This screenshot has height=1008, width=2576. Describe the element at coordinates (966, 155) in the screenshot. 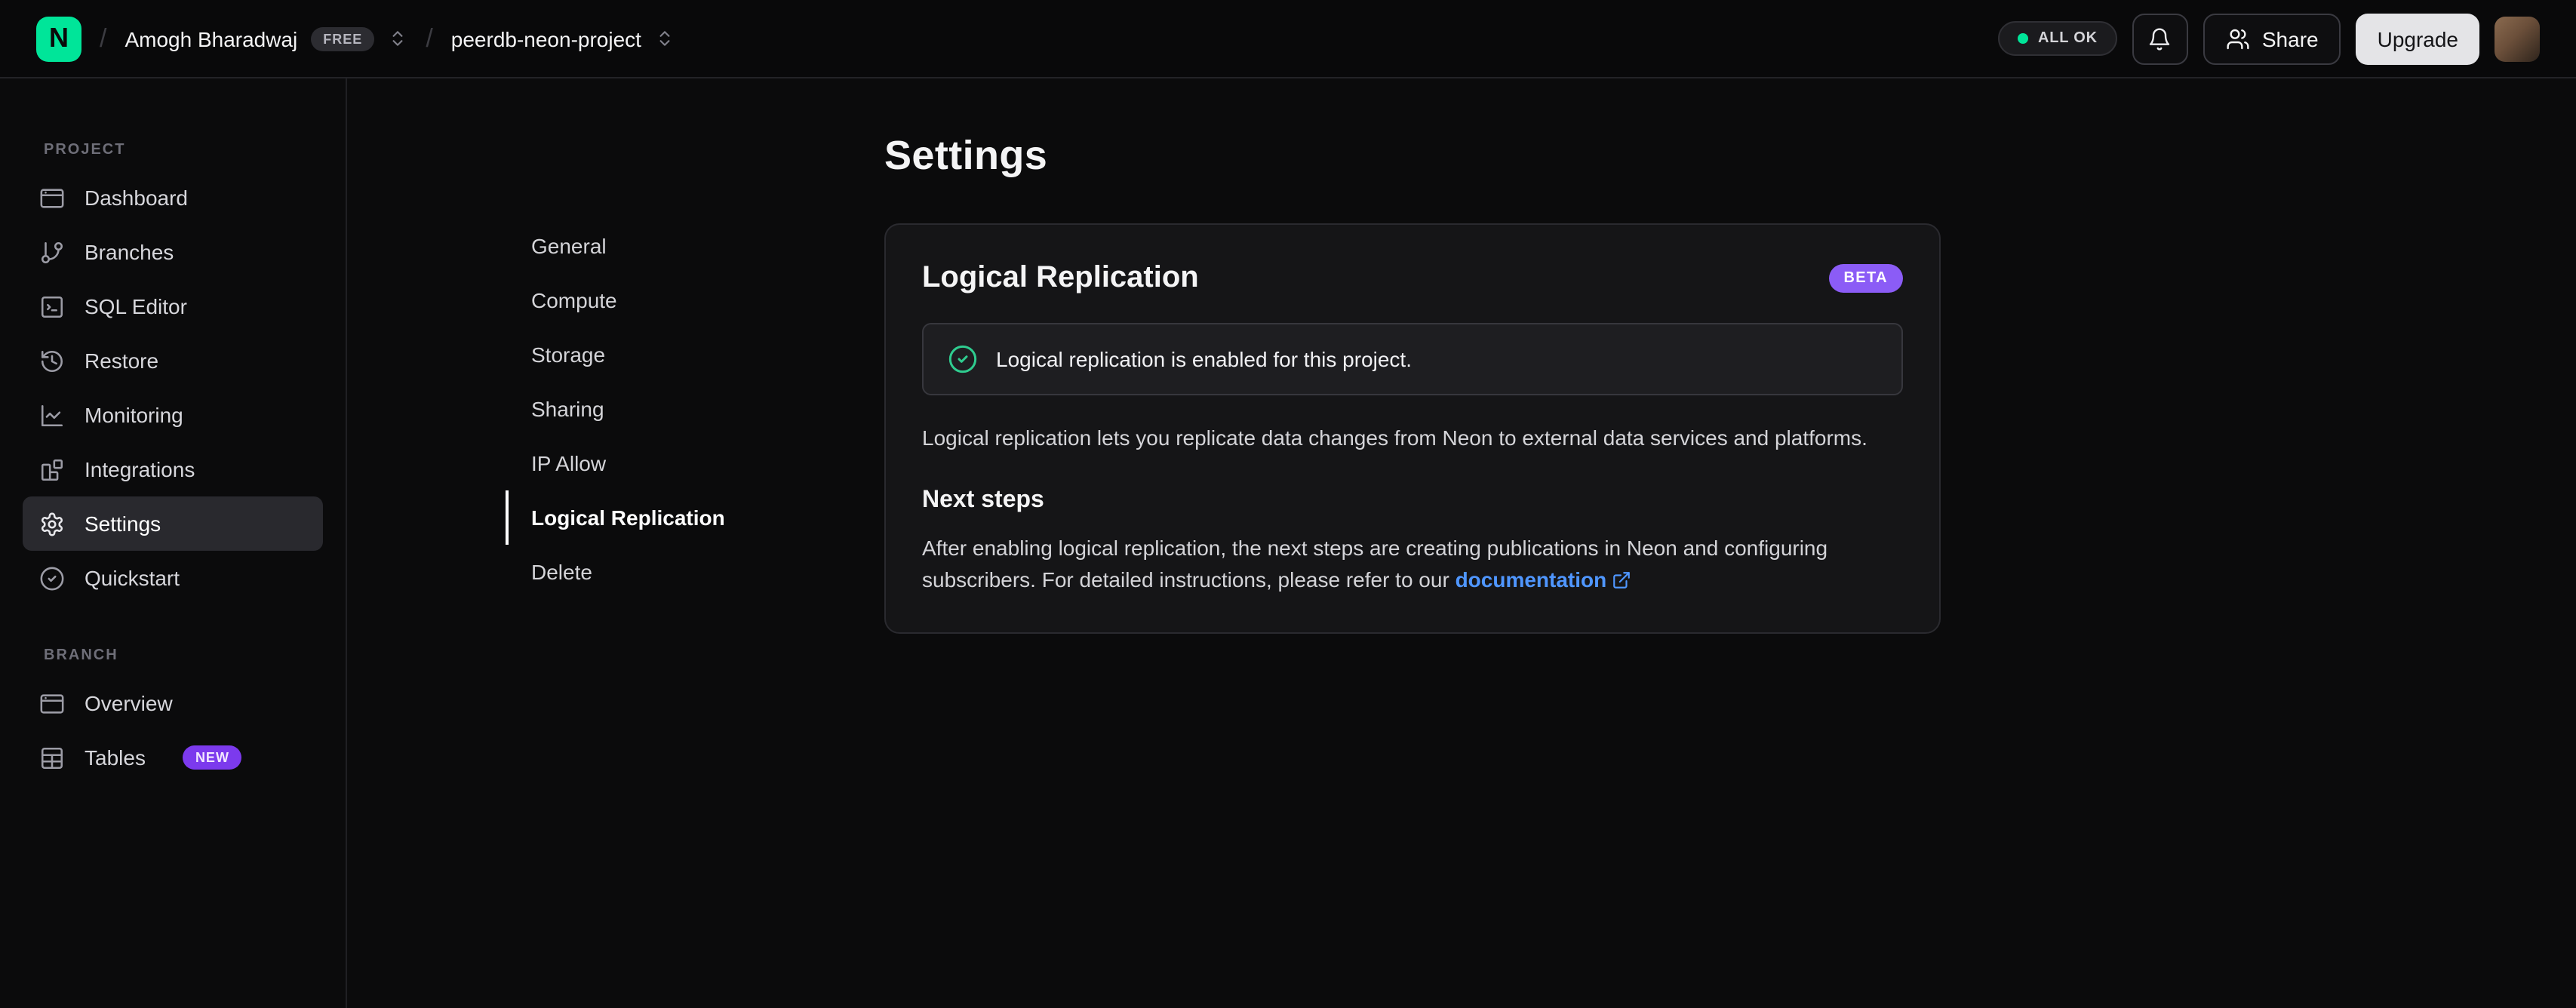

I see `page-title: Settings` at that location.